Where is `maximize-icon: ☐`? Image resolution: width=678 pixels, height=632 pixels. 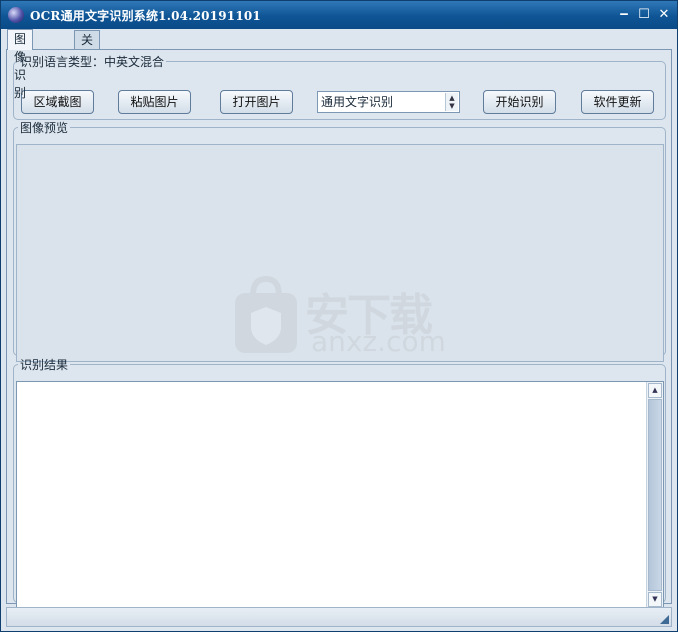
maximize-icon: ☐ is located at coordinates (644, 15).